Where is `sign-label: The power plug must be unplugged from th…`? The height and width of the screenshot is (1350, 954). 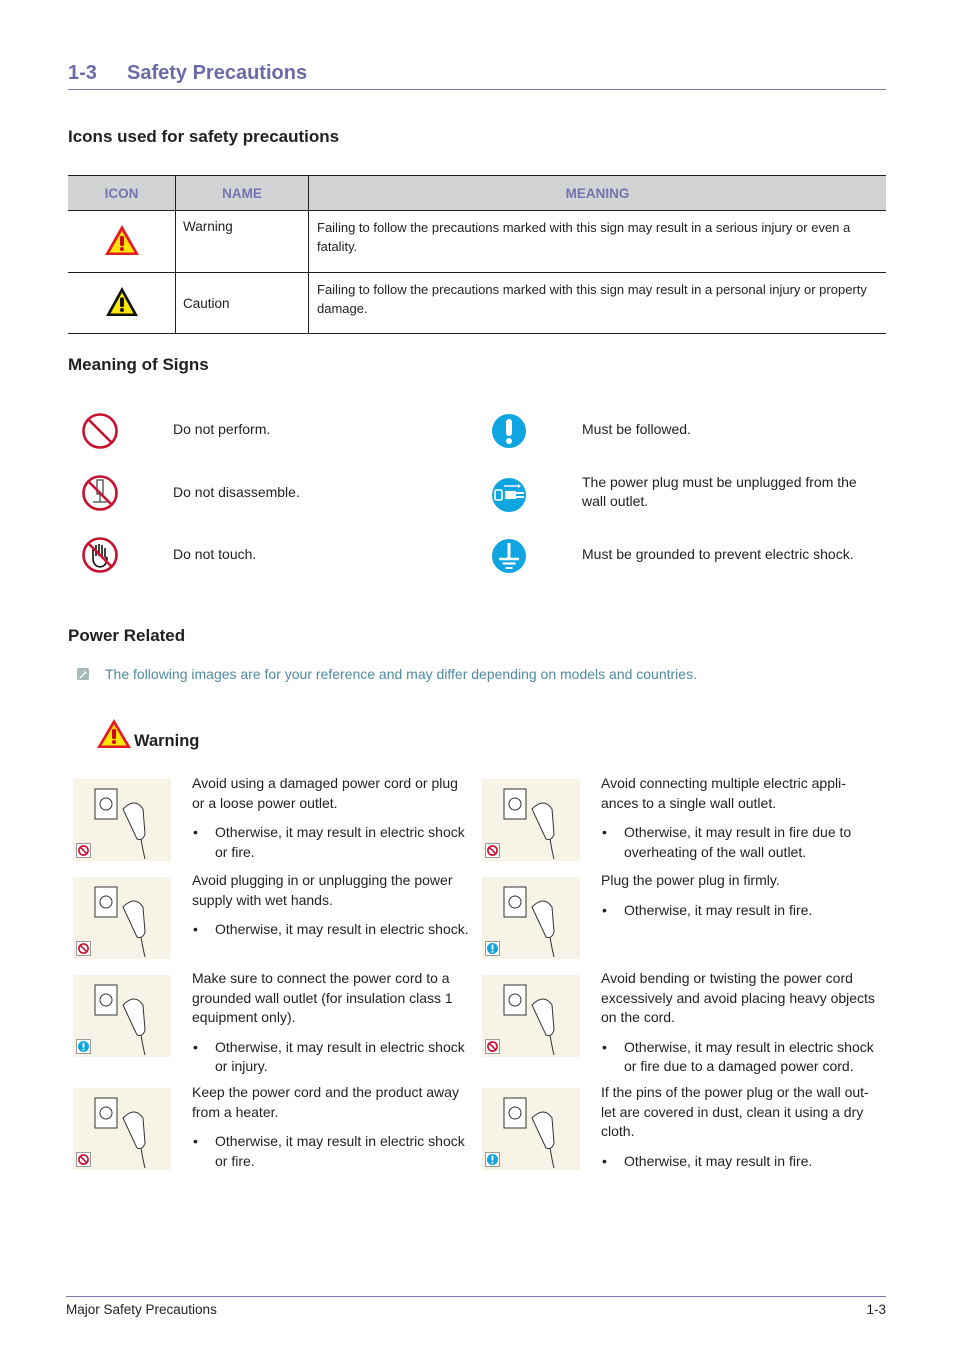 sign-label: The power plug must be unplugged from th… is located at coordinates (719, 491).